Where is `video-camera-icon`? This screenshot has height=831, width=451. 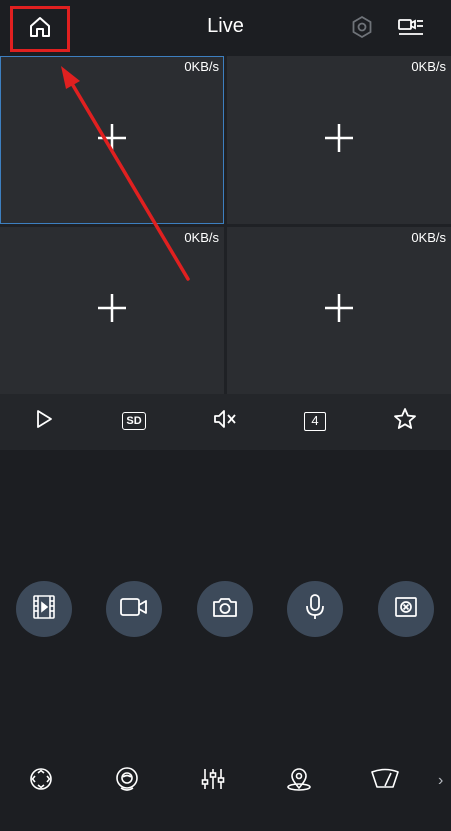 video-camera-icon is located at coordinates (134, 609).